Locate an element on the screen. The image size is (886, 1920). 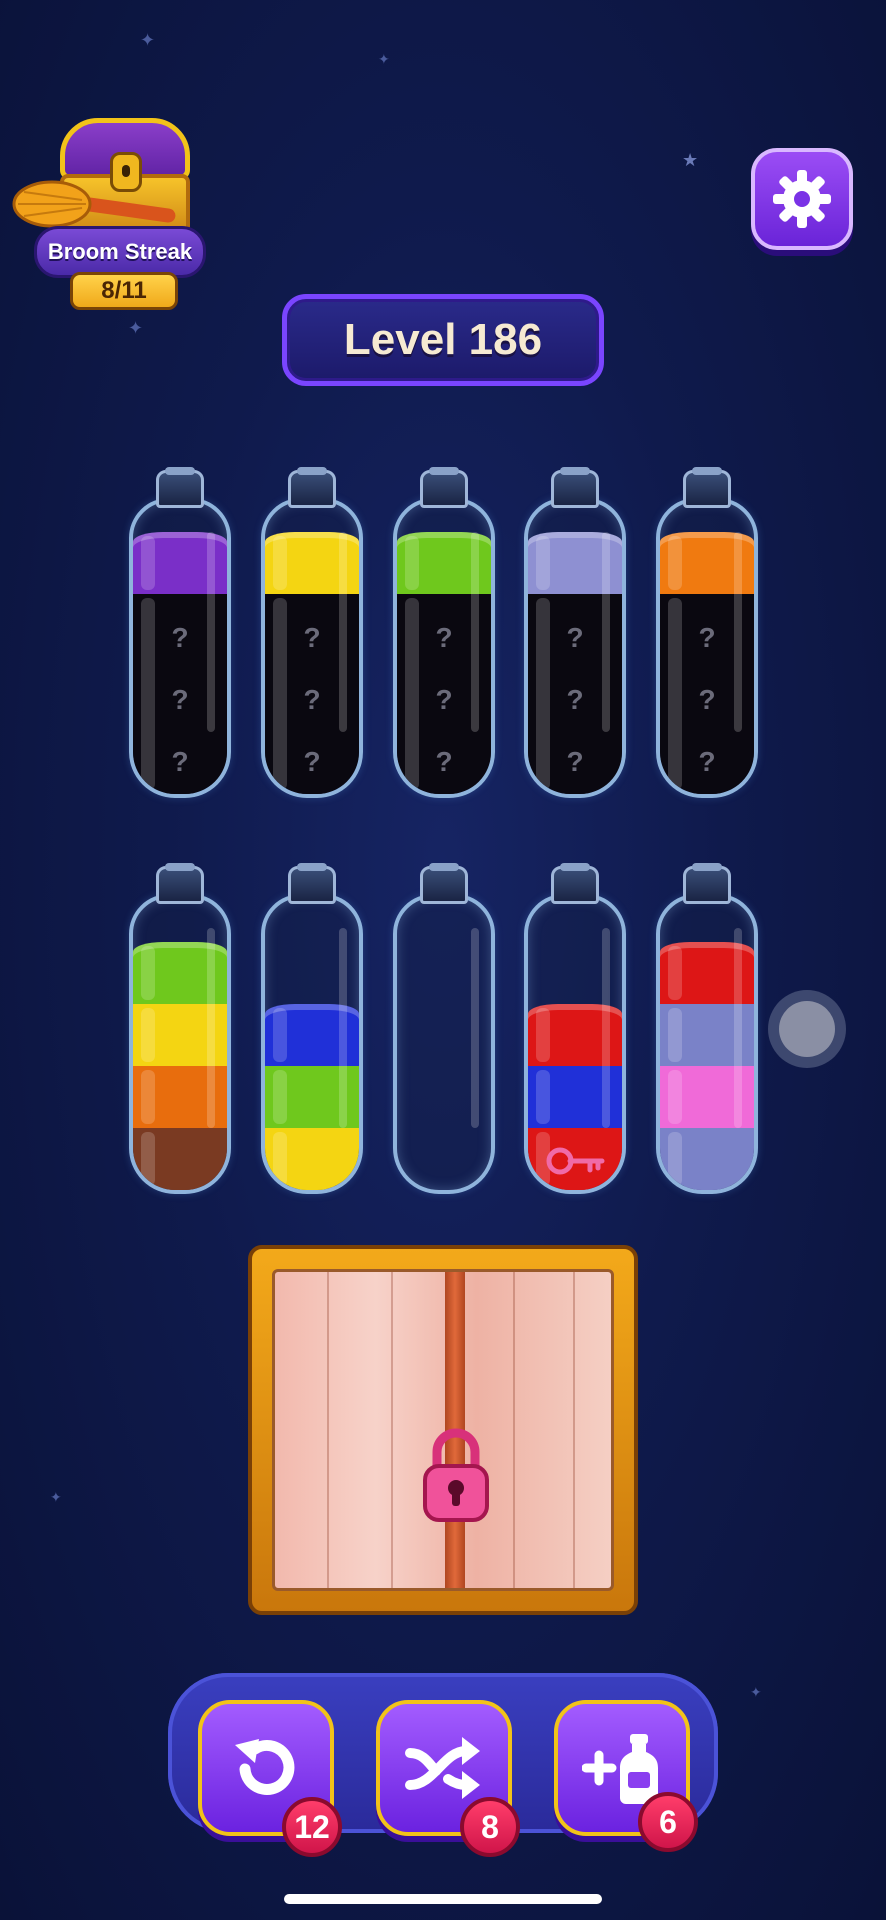
crate-doors is located at coordinates (443, 1430).